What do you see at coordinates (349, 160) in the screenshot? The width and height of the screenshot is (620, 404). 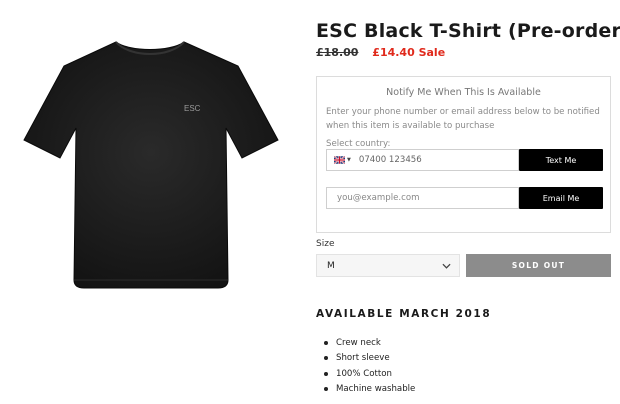 I see `country-dropdown-caret-icon: ▼` at bounding box center [349, 160].